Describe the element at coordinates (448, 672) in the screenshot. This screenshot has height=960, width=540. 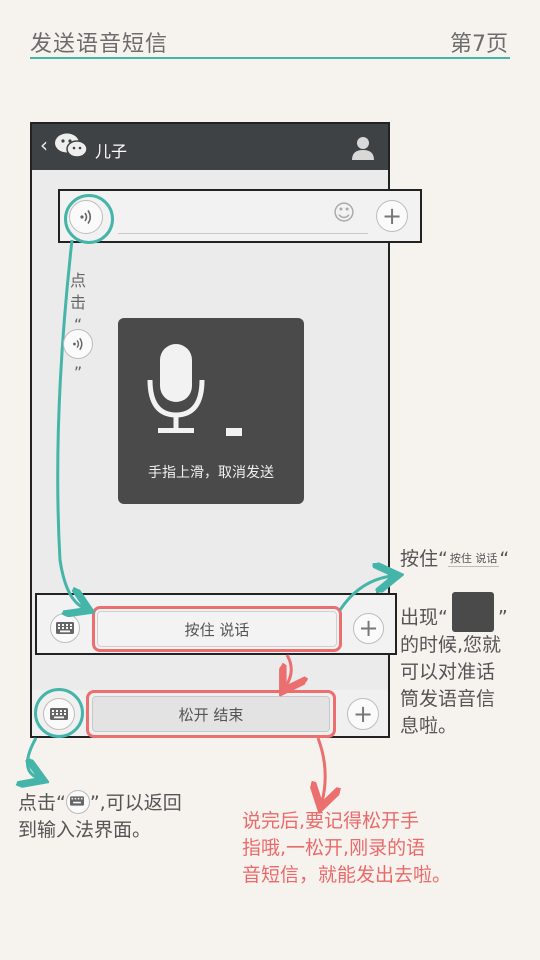
I see `appear-note-line: 可以对准话` at that location.